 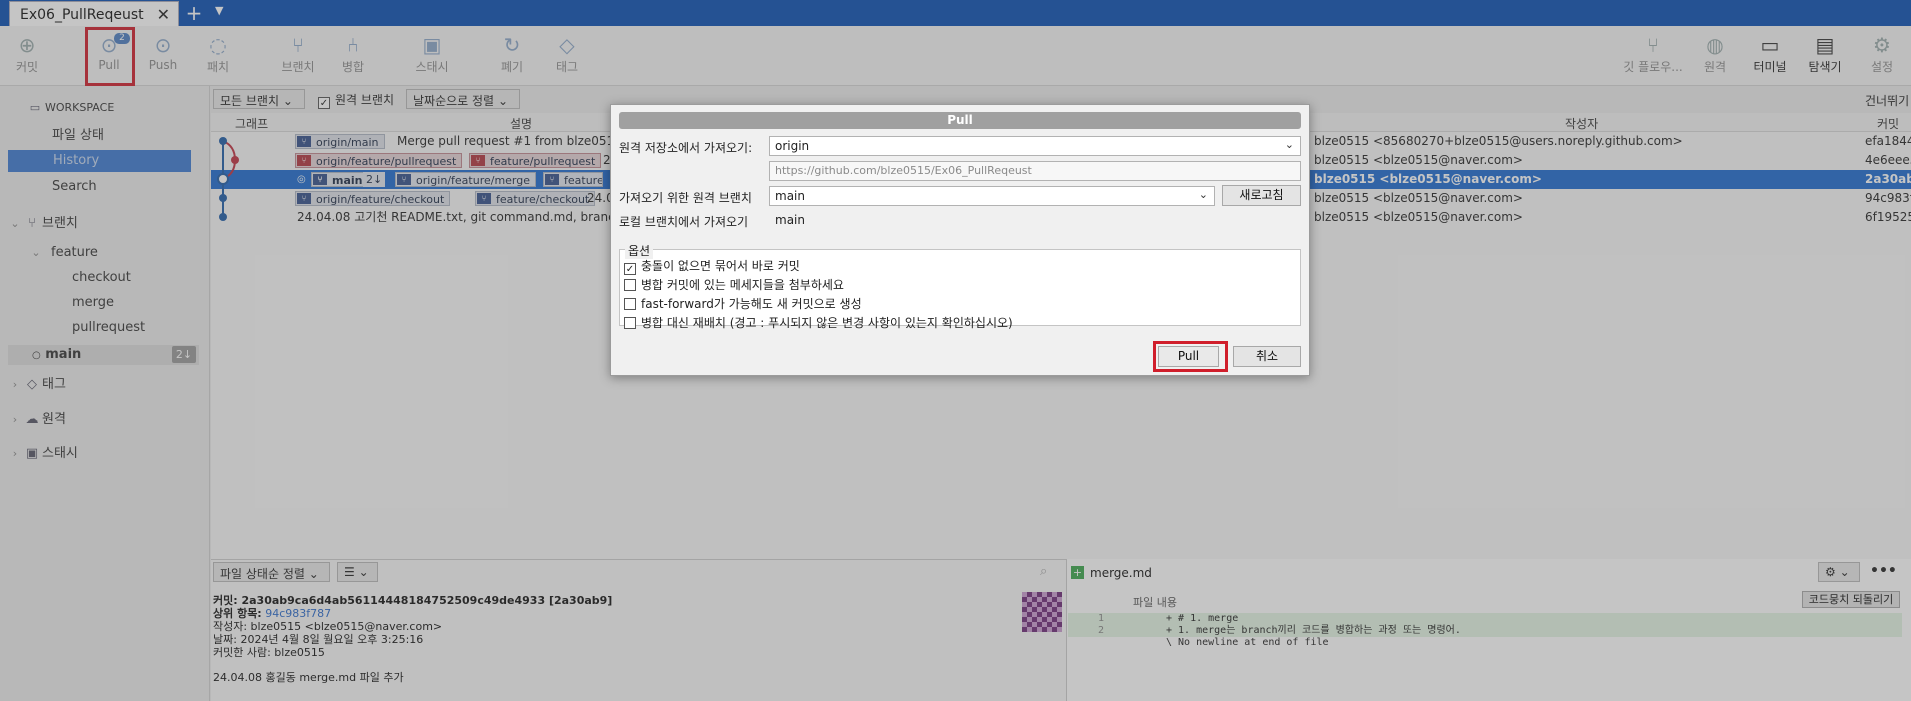 What do you see at coordinates (1190, 356) in the screenshot?
I see `pull-button-highlight-box` at bounding box center [1190, 356].